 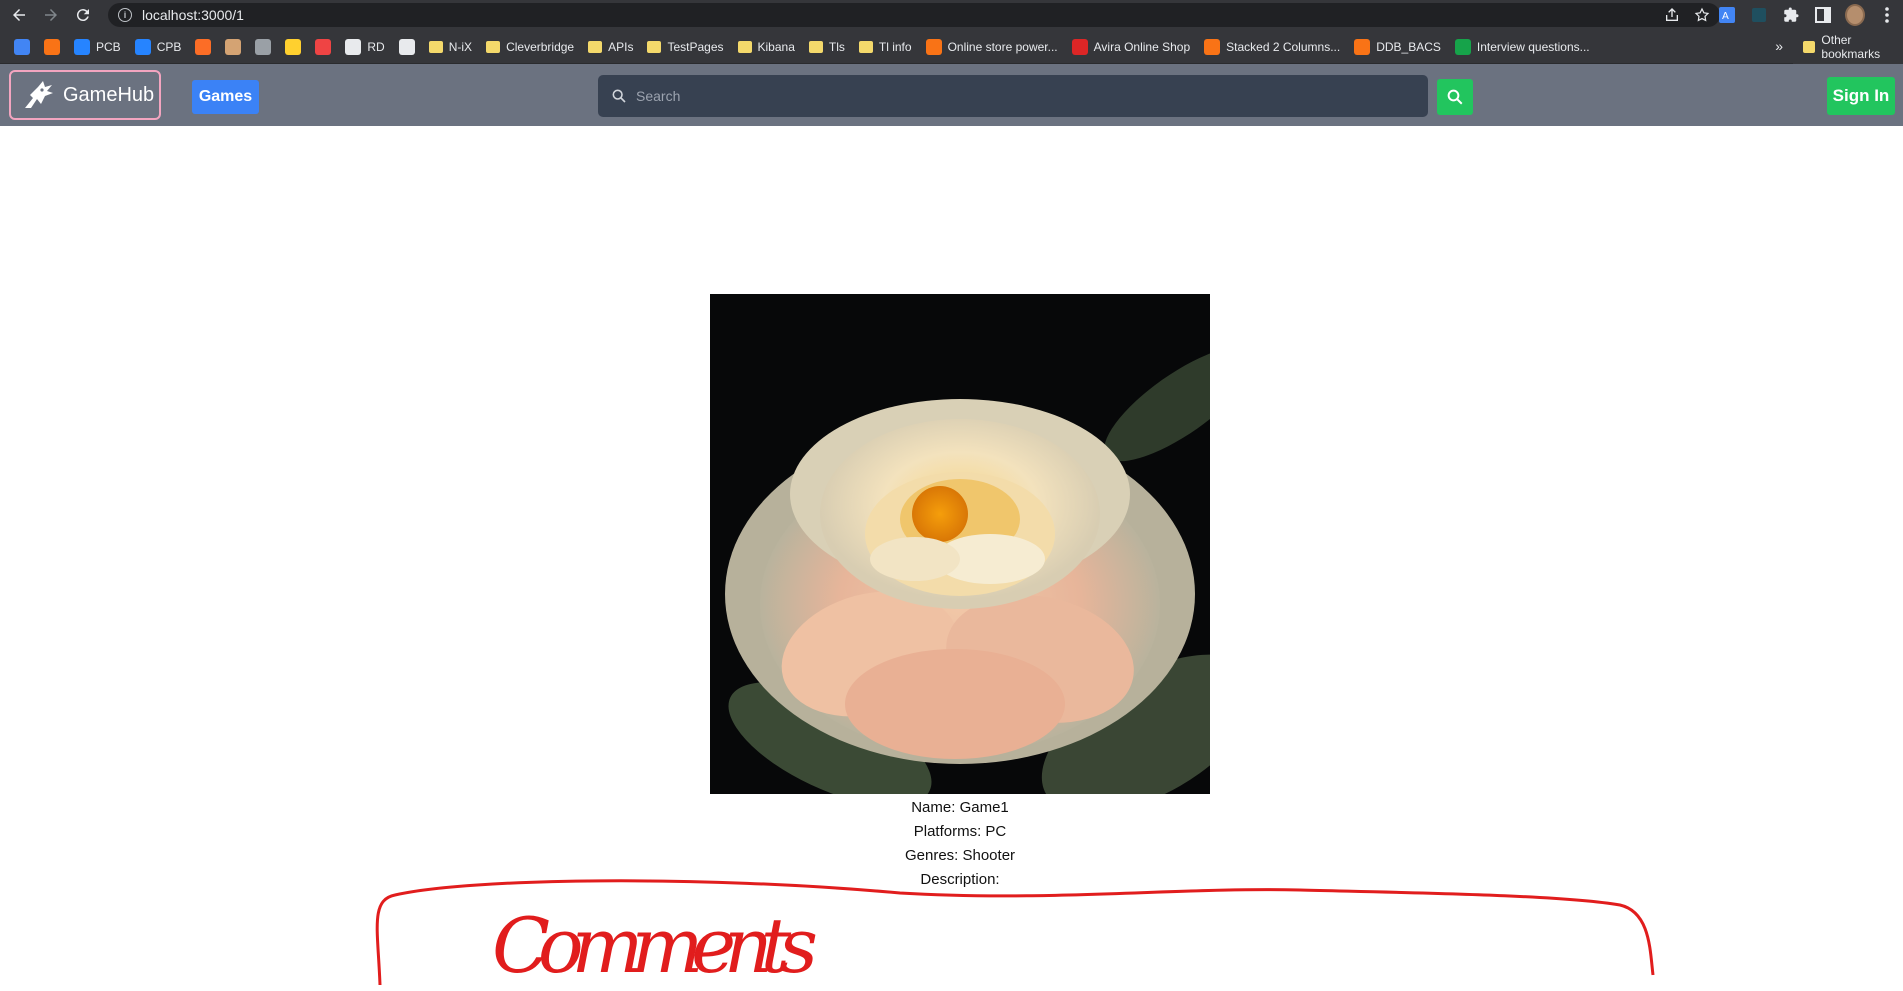 What do you see at coordinates (353, 46) in the screenshot?
I see `globe-icon` at bounding box center [353, 46].